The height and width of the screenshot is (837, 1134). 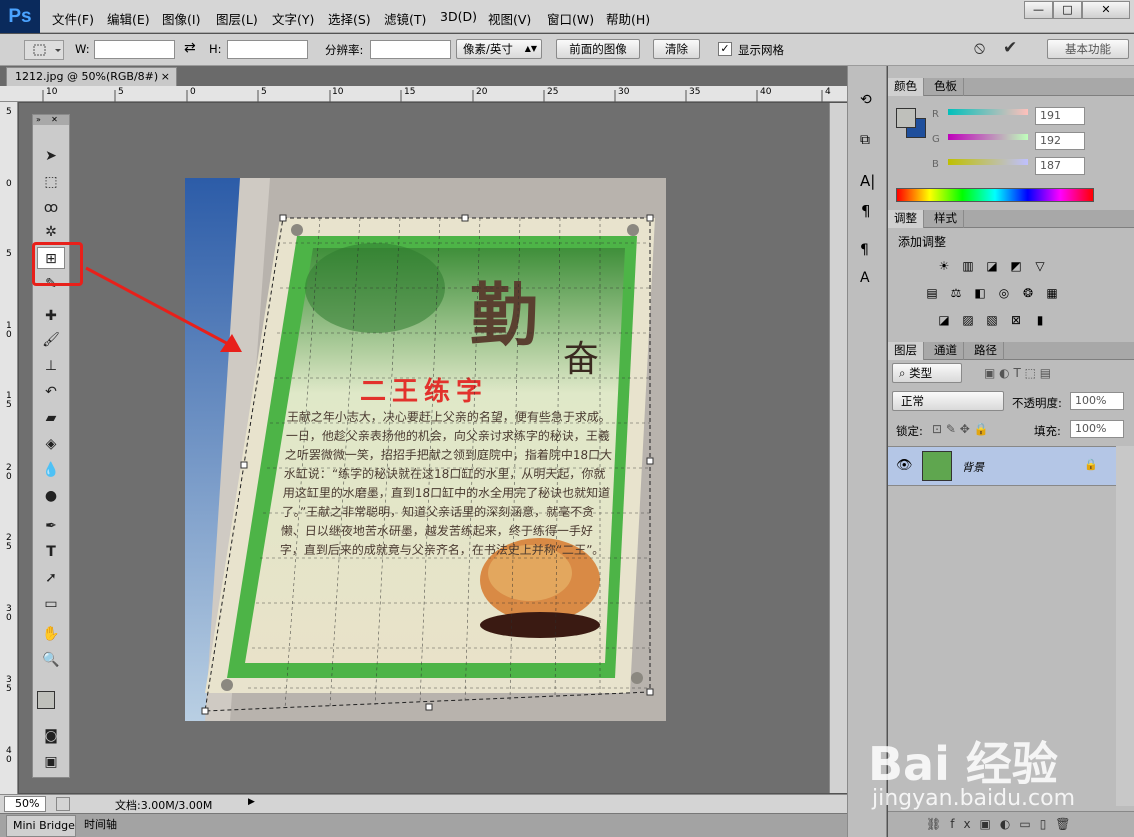 What do you see at coordinates (1016, 320) in the screenshot?
I see `selective-color-icon: ⊠` at bounding box center [1016, 320].